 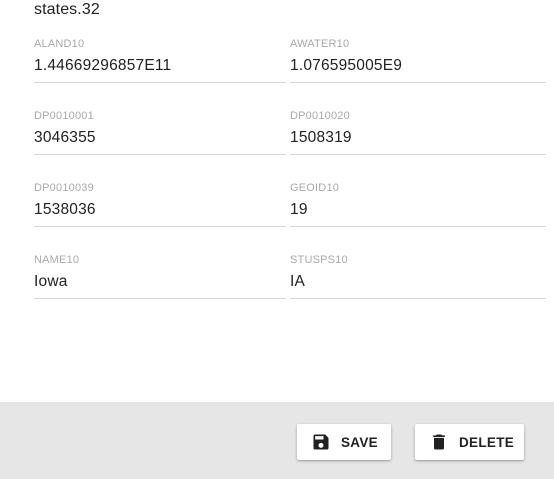 What do you see at coordinates (320, 44) in the screenshot?
I see `field-label: AWATER10` at bounding box center [320, 44].